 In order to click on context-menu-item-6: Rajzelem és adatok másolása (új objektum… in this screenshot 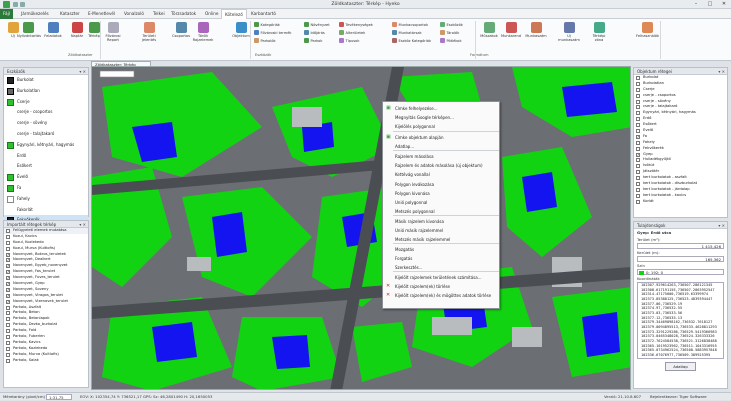, I will do `click(442, 165)`.